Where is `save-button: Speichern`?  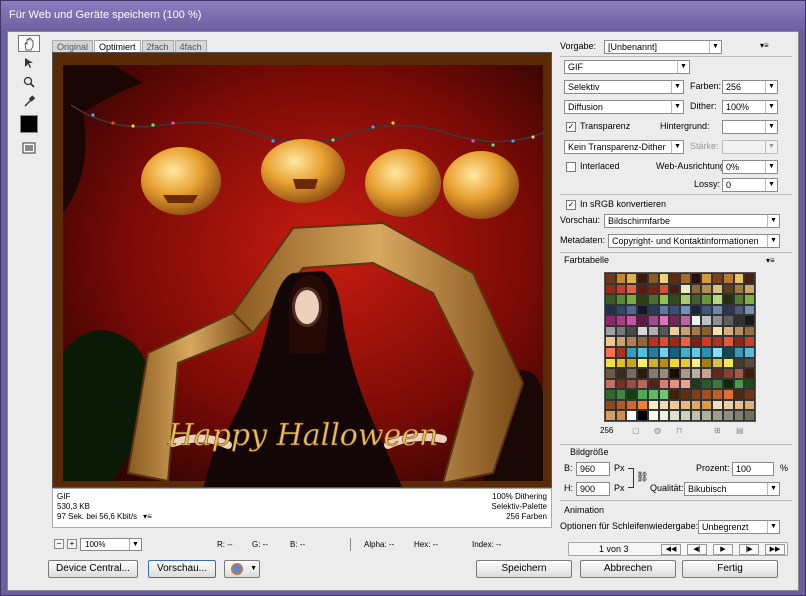
save-button: Speichern is located at coordinates (524, 569).